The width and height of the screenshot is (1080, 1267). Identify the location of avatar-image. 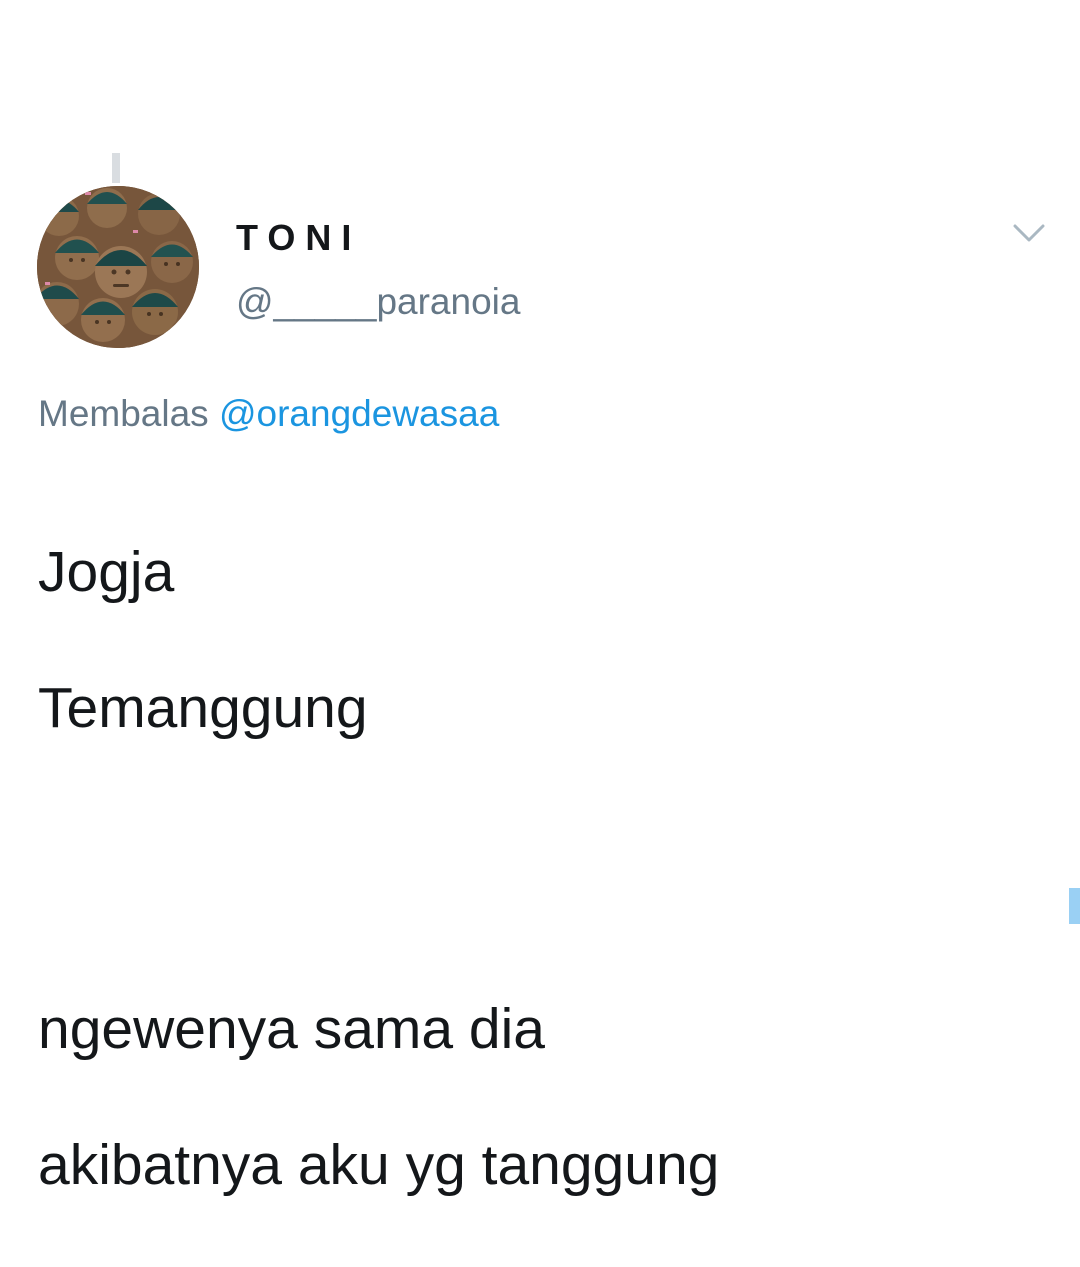
(118, 267).